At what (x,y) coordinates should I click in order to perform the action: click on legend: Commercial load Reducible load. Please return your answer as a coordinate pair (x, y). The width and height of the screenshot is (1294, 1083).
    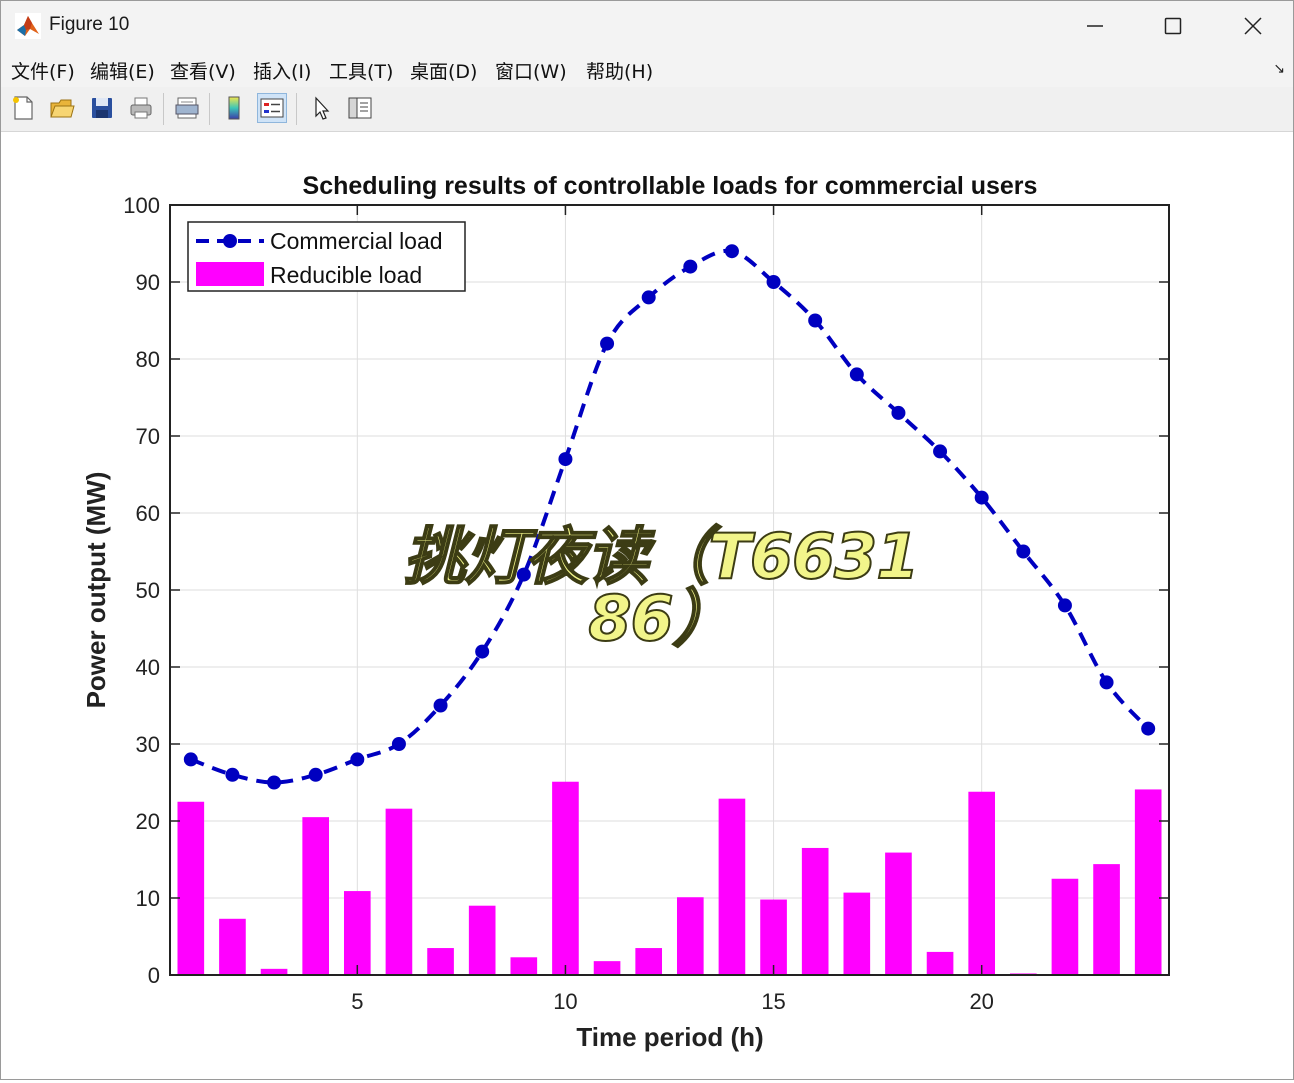
    Looking at the image, I should click on (326, 256).